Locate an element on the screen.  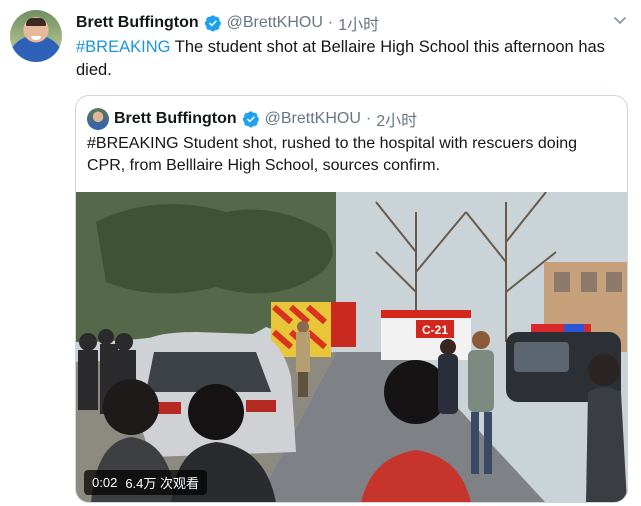
author-name: Brett Buffington is located at coordinates (137, 23).